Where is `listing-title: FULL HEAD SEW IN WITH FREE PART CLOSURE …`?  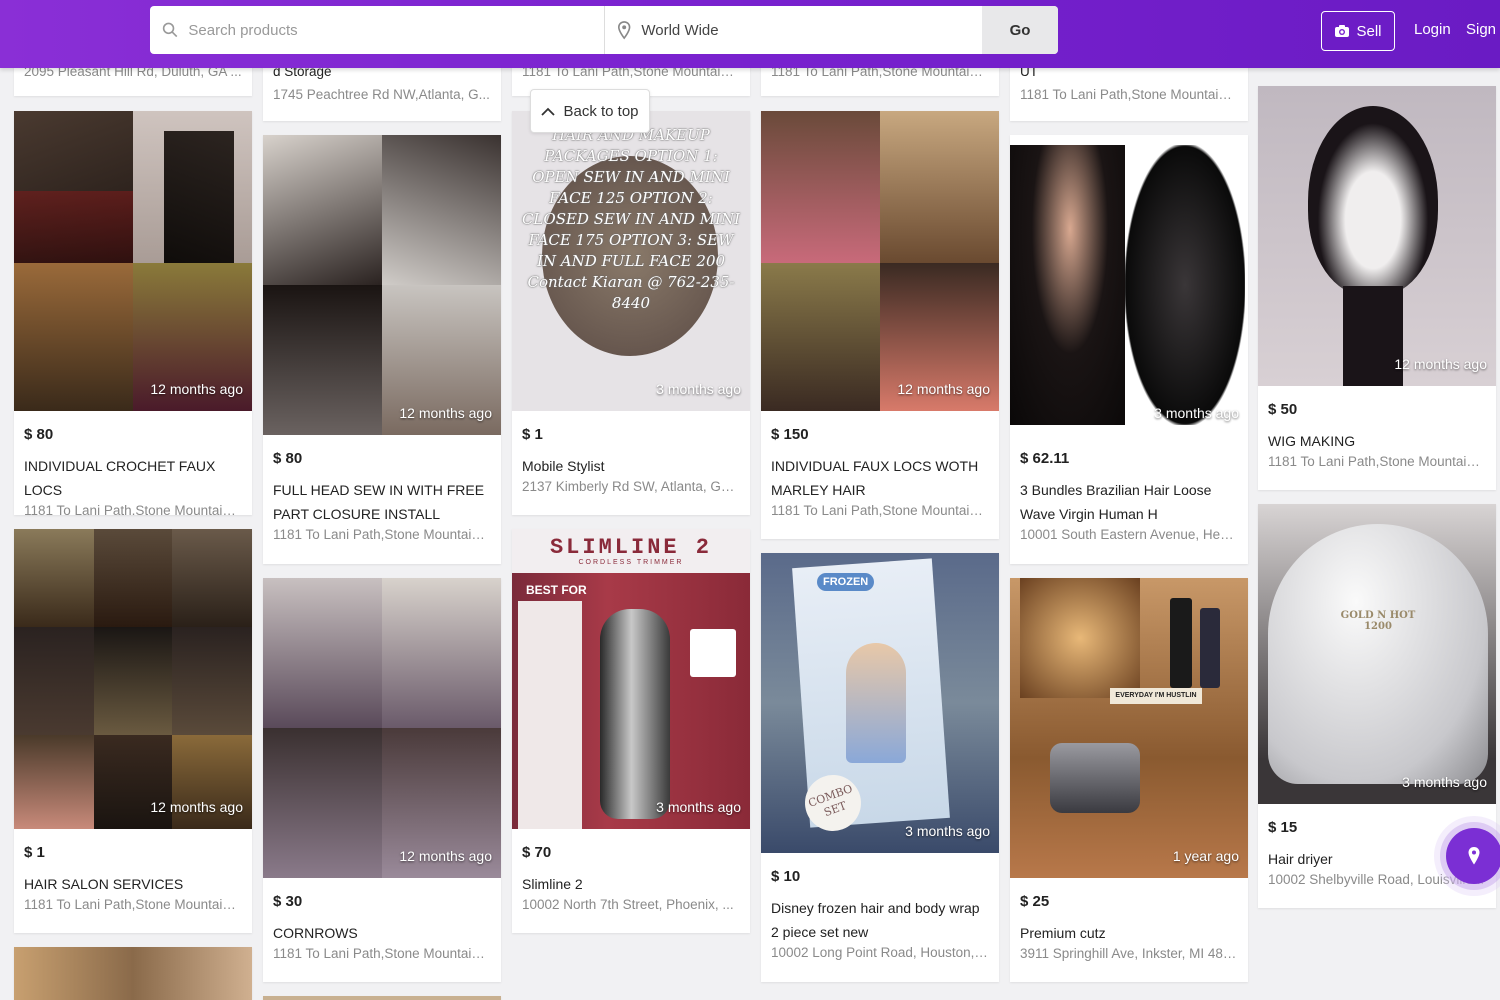
listing-title: FULL HEAD SEW IN WITH FREE PART CLOSURE … is located at coordinates (379, 502).